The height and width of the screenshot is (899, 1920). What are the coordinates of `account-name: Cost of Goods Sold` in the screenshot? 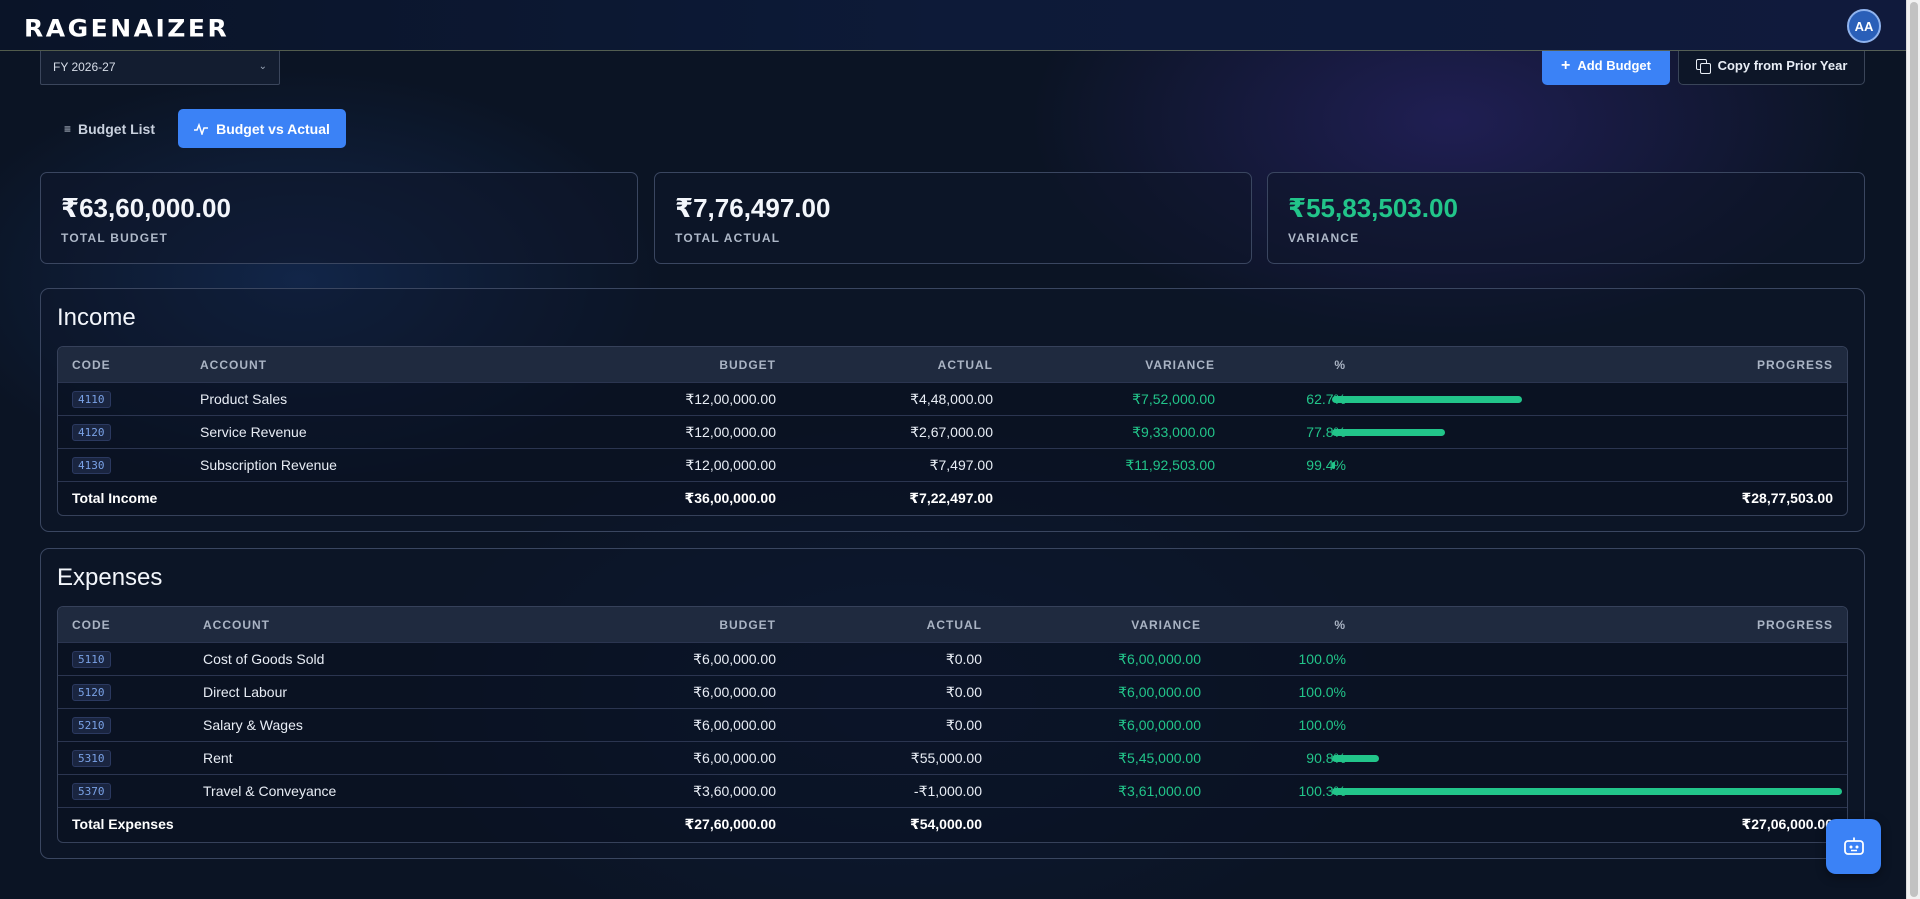 It's located at (264, 659).